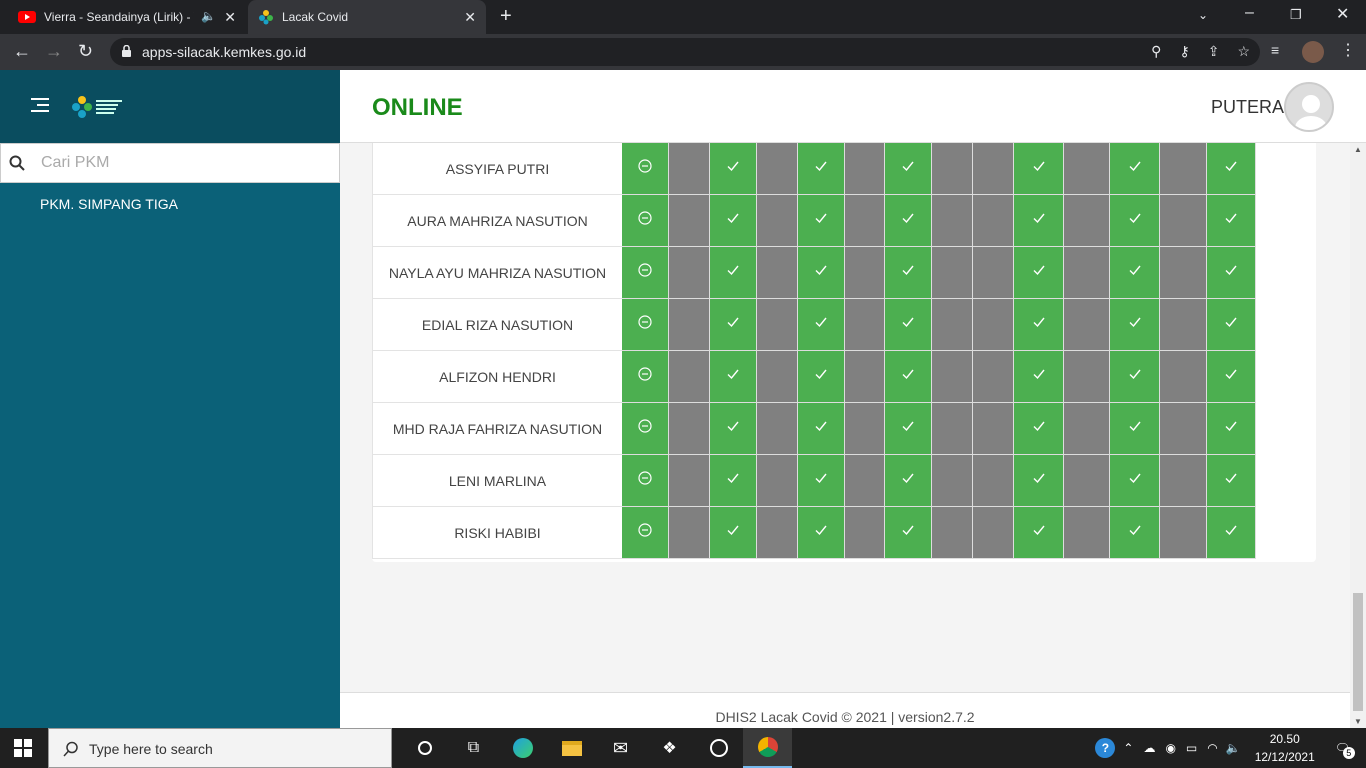  Describe the element at coordinates (85, 51) in the screenshot. I see `reload-icon: ↻` at that location.